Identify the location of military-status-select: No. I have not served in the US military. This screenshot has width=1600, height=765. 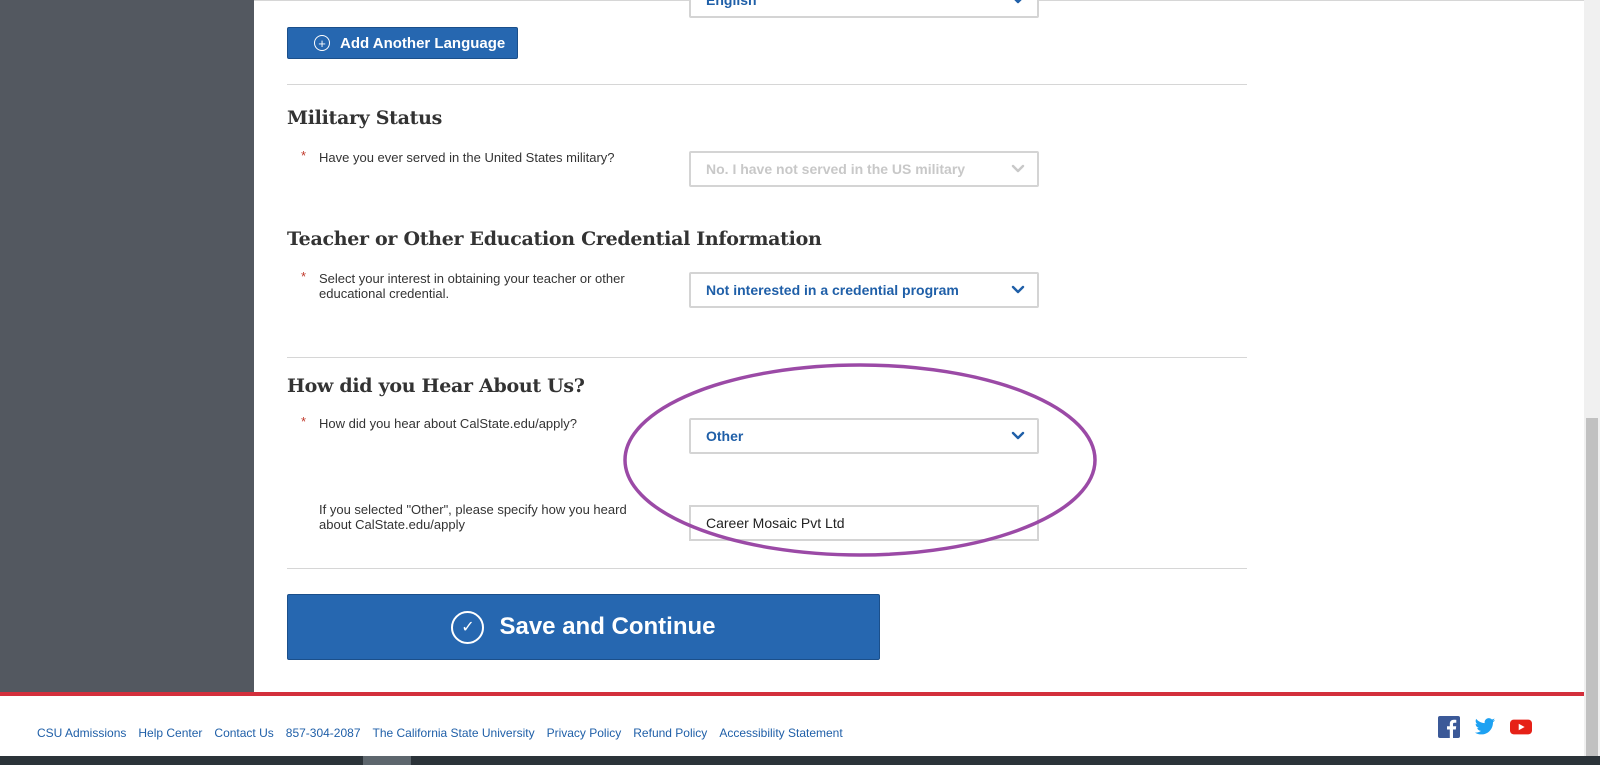
(864, 169).